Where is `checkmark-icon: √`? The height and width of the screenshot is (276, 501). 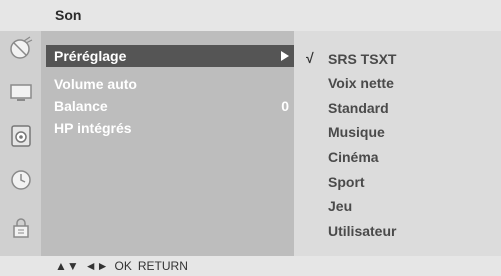 checkmark-icon: √ is located at coordinates (310, 58).